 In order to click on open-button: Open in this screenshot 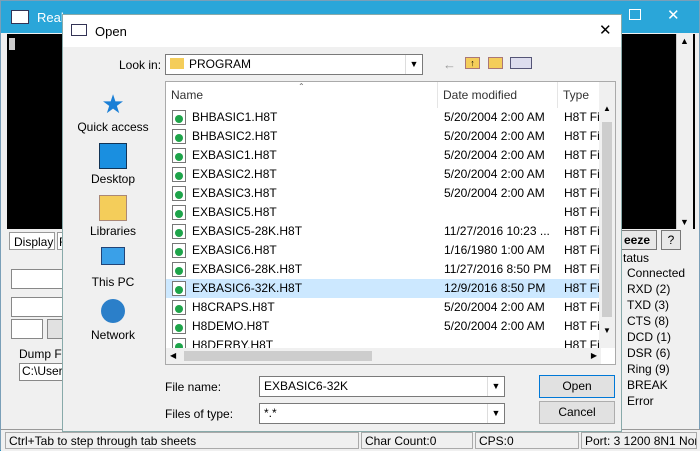, I will do `click(577, 386)`.